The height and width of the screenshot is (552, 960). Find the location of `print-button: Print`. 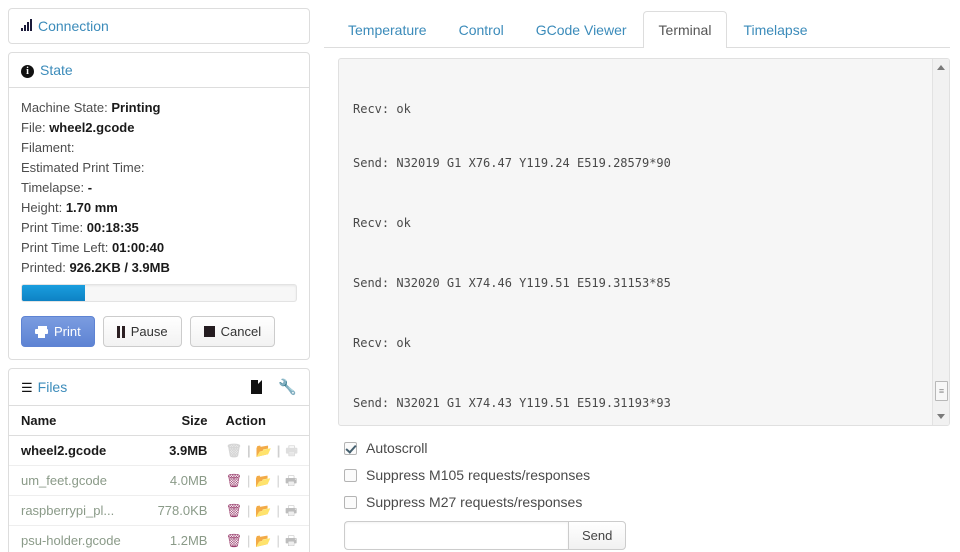

print-button: Print is located at coordinates (58, 331).